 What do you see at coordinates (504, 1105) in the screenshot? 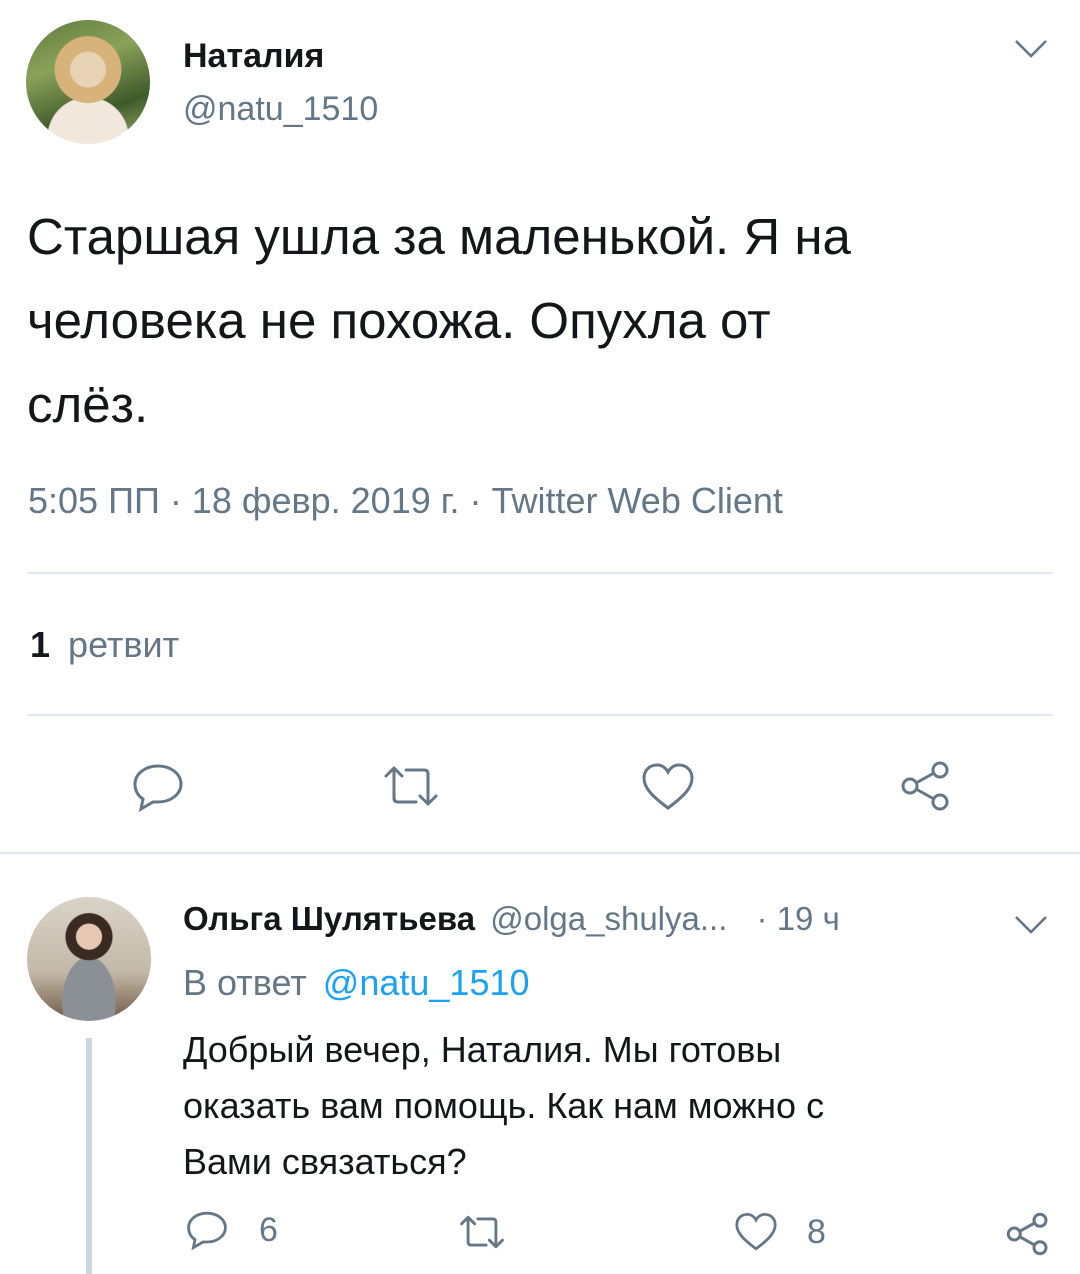
I see `reply-text-line: оказать вам помощь. Как нам можно с` at bounding box center [504, 1105].